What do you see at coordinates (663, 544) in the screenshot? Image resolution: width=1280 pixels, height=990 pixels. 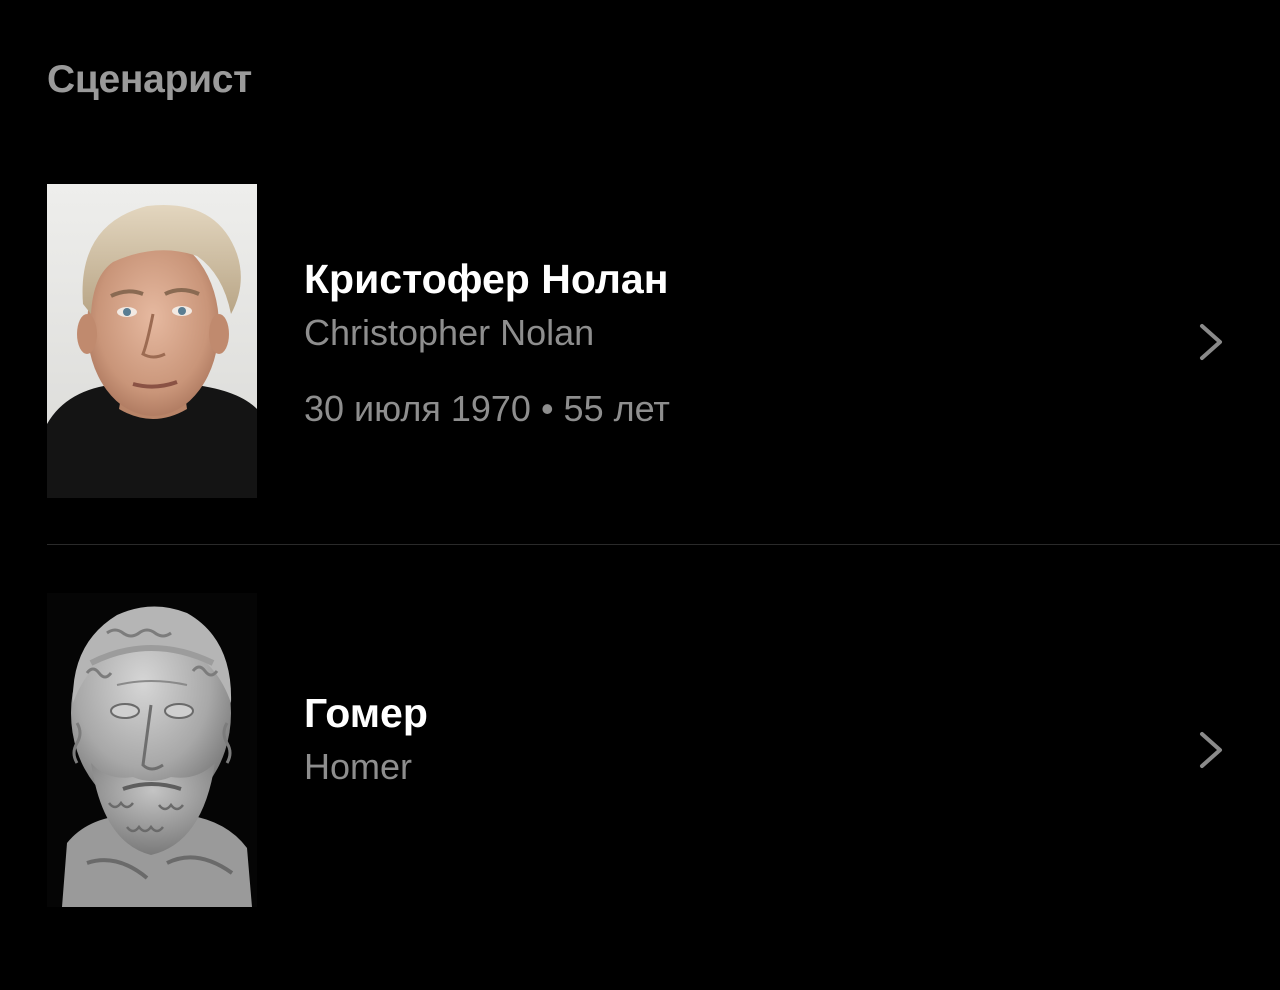 I see `row-divider` at bounding box center [663, 544].